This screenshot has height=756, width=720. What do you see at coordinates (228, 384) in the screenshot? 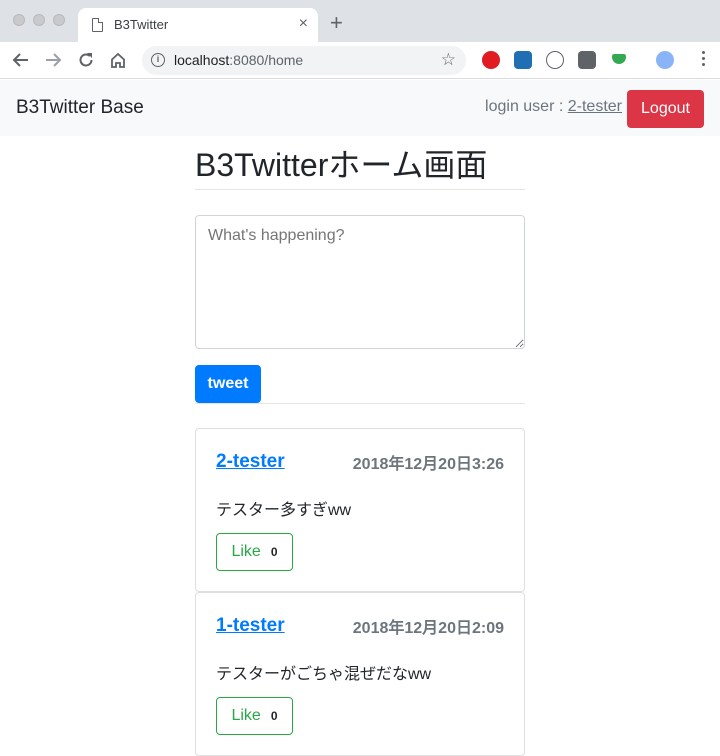
I see `tweet-button: tweet` at bounding box center [228, 384].